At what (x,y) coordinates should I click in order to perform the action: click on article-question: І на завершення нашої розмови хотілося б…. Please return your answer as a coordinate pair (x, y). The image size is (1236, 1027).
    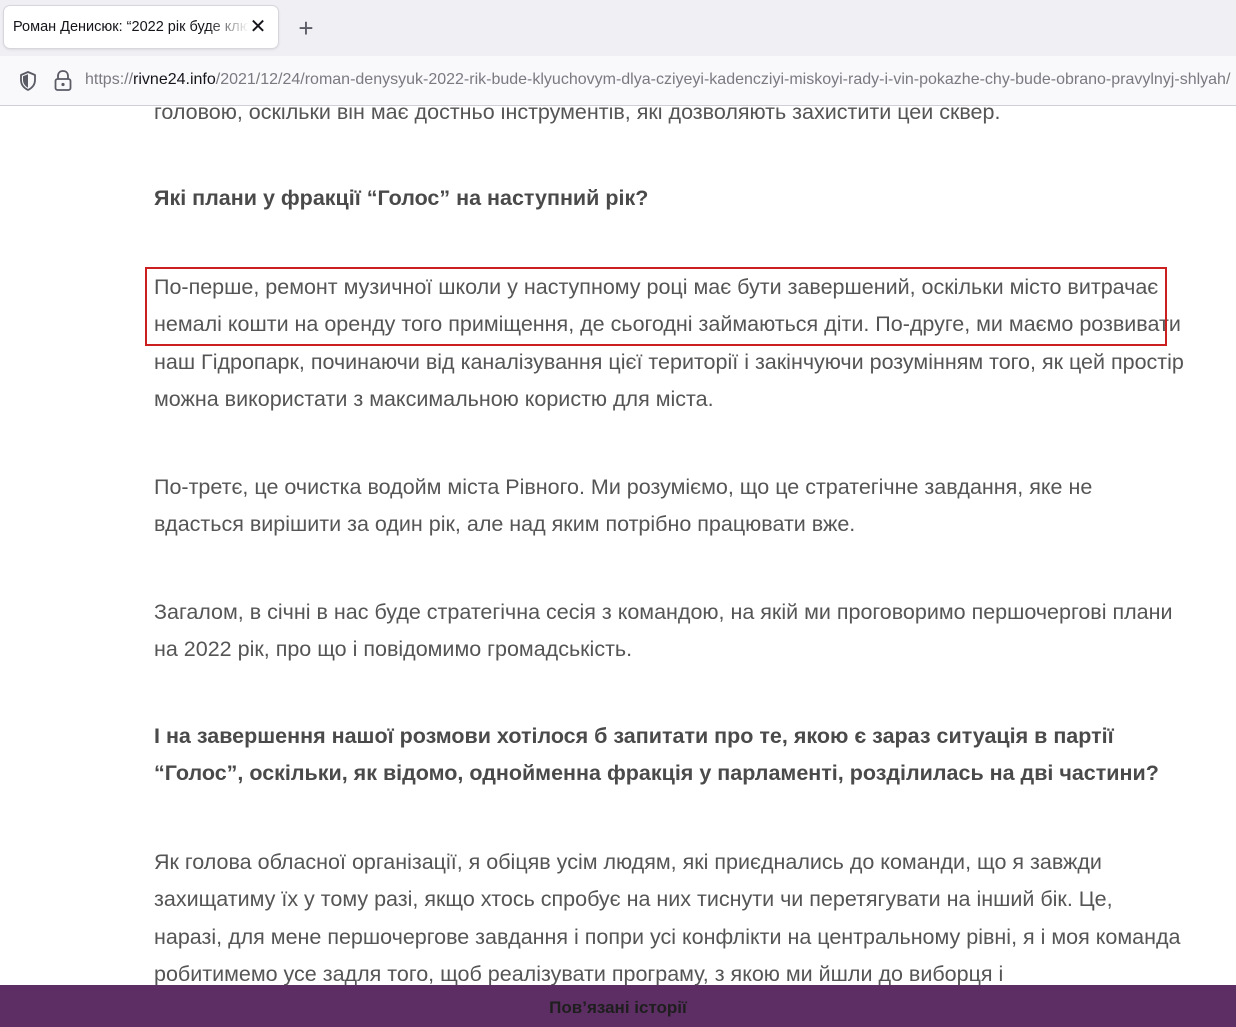
    Looking at the image, I should click on (656, 755).